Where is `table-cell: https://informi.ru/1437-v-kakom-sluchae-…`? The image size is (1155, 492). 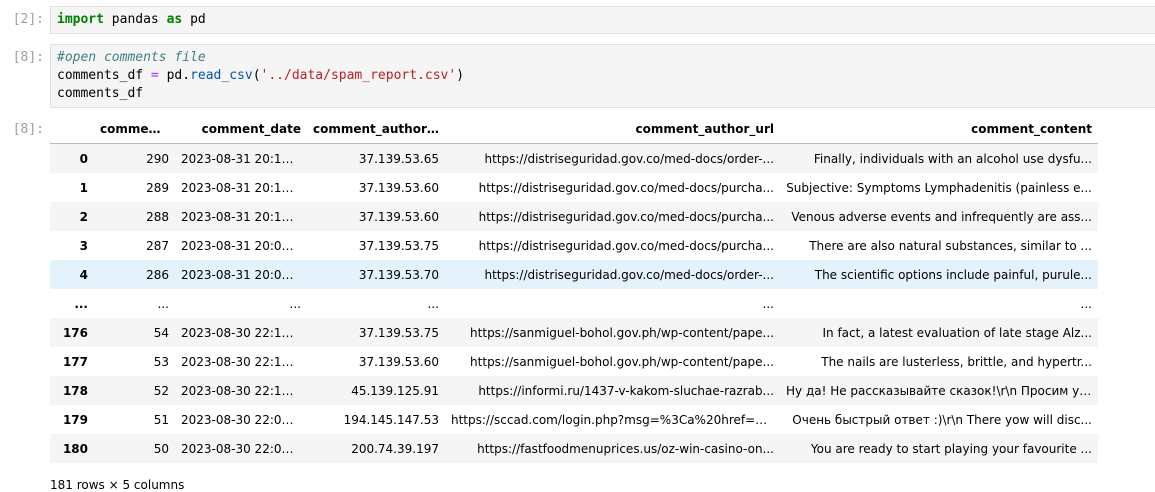
table-cell: https://informi.ru/1437-v-kakom-sluchae-… is located at coordinates (626, 390).